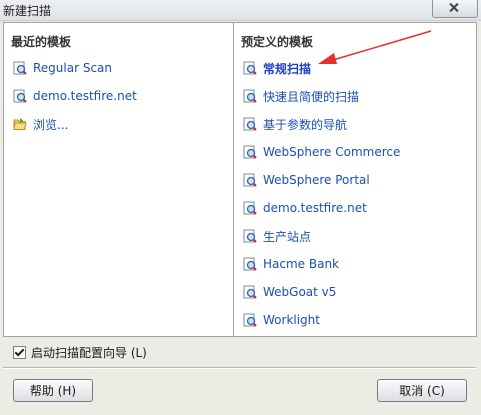 The image size is (481, 415). I want to click on recent-item-demo-testfire: demo.testfire.net, so click(75, 96).